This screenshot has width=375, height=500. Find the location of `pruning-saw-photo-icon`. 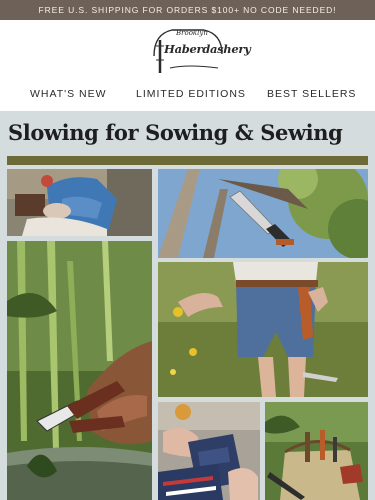

pruning-saw-photo-icon is located at coordinates (263, 213).